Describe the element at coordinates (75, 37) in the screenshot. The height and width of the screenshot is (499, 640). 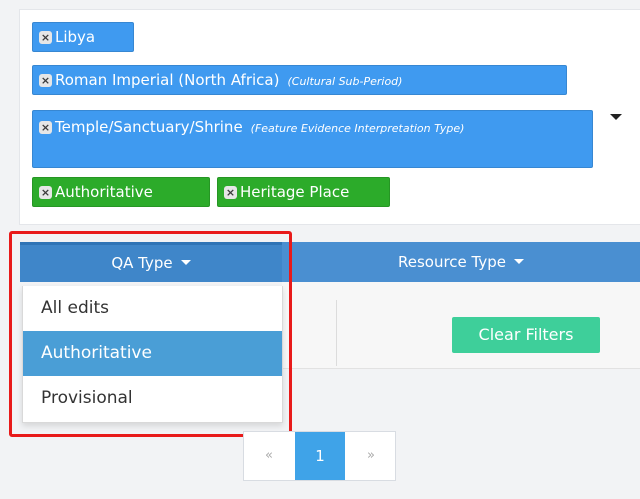
I see `tag-label: Libya` at that location.